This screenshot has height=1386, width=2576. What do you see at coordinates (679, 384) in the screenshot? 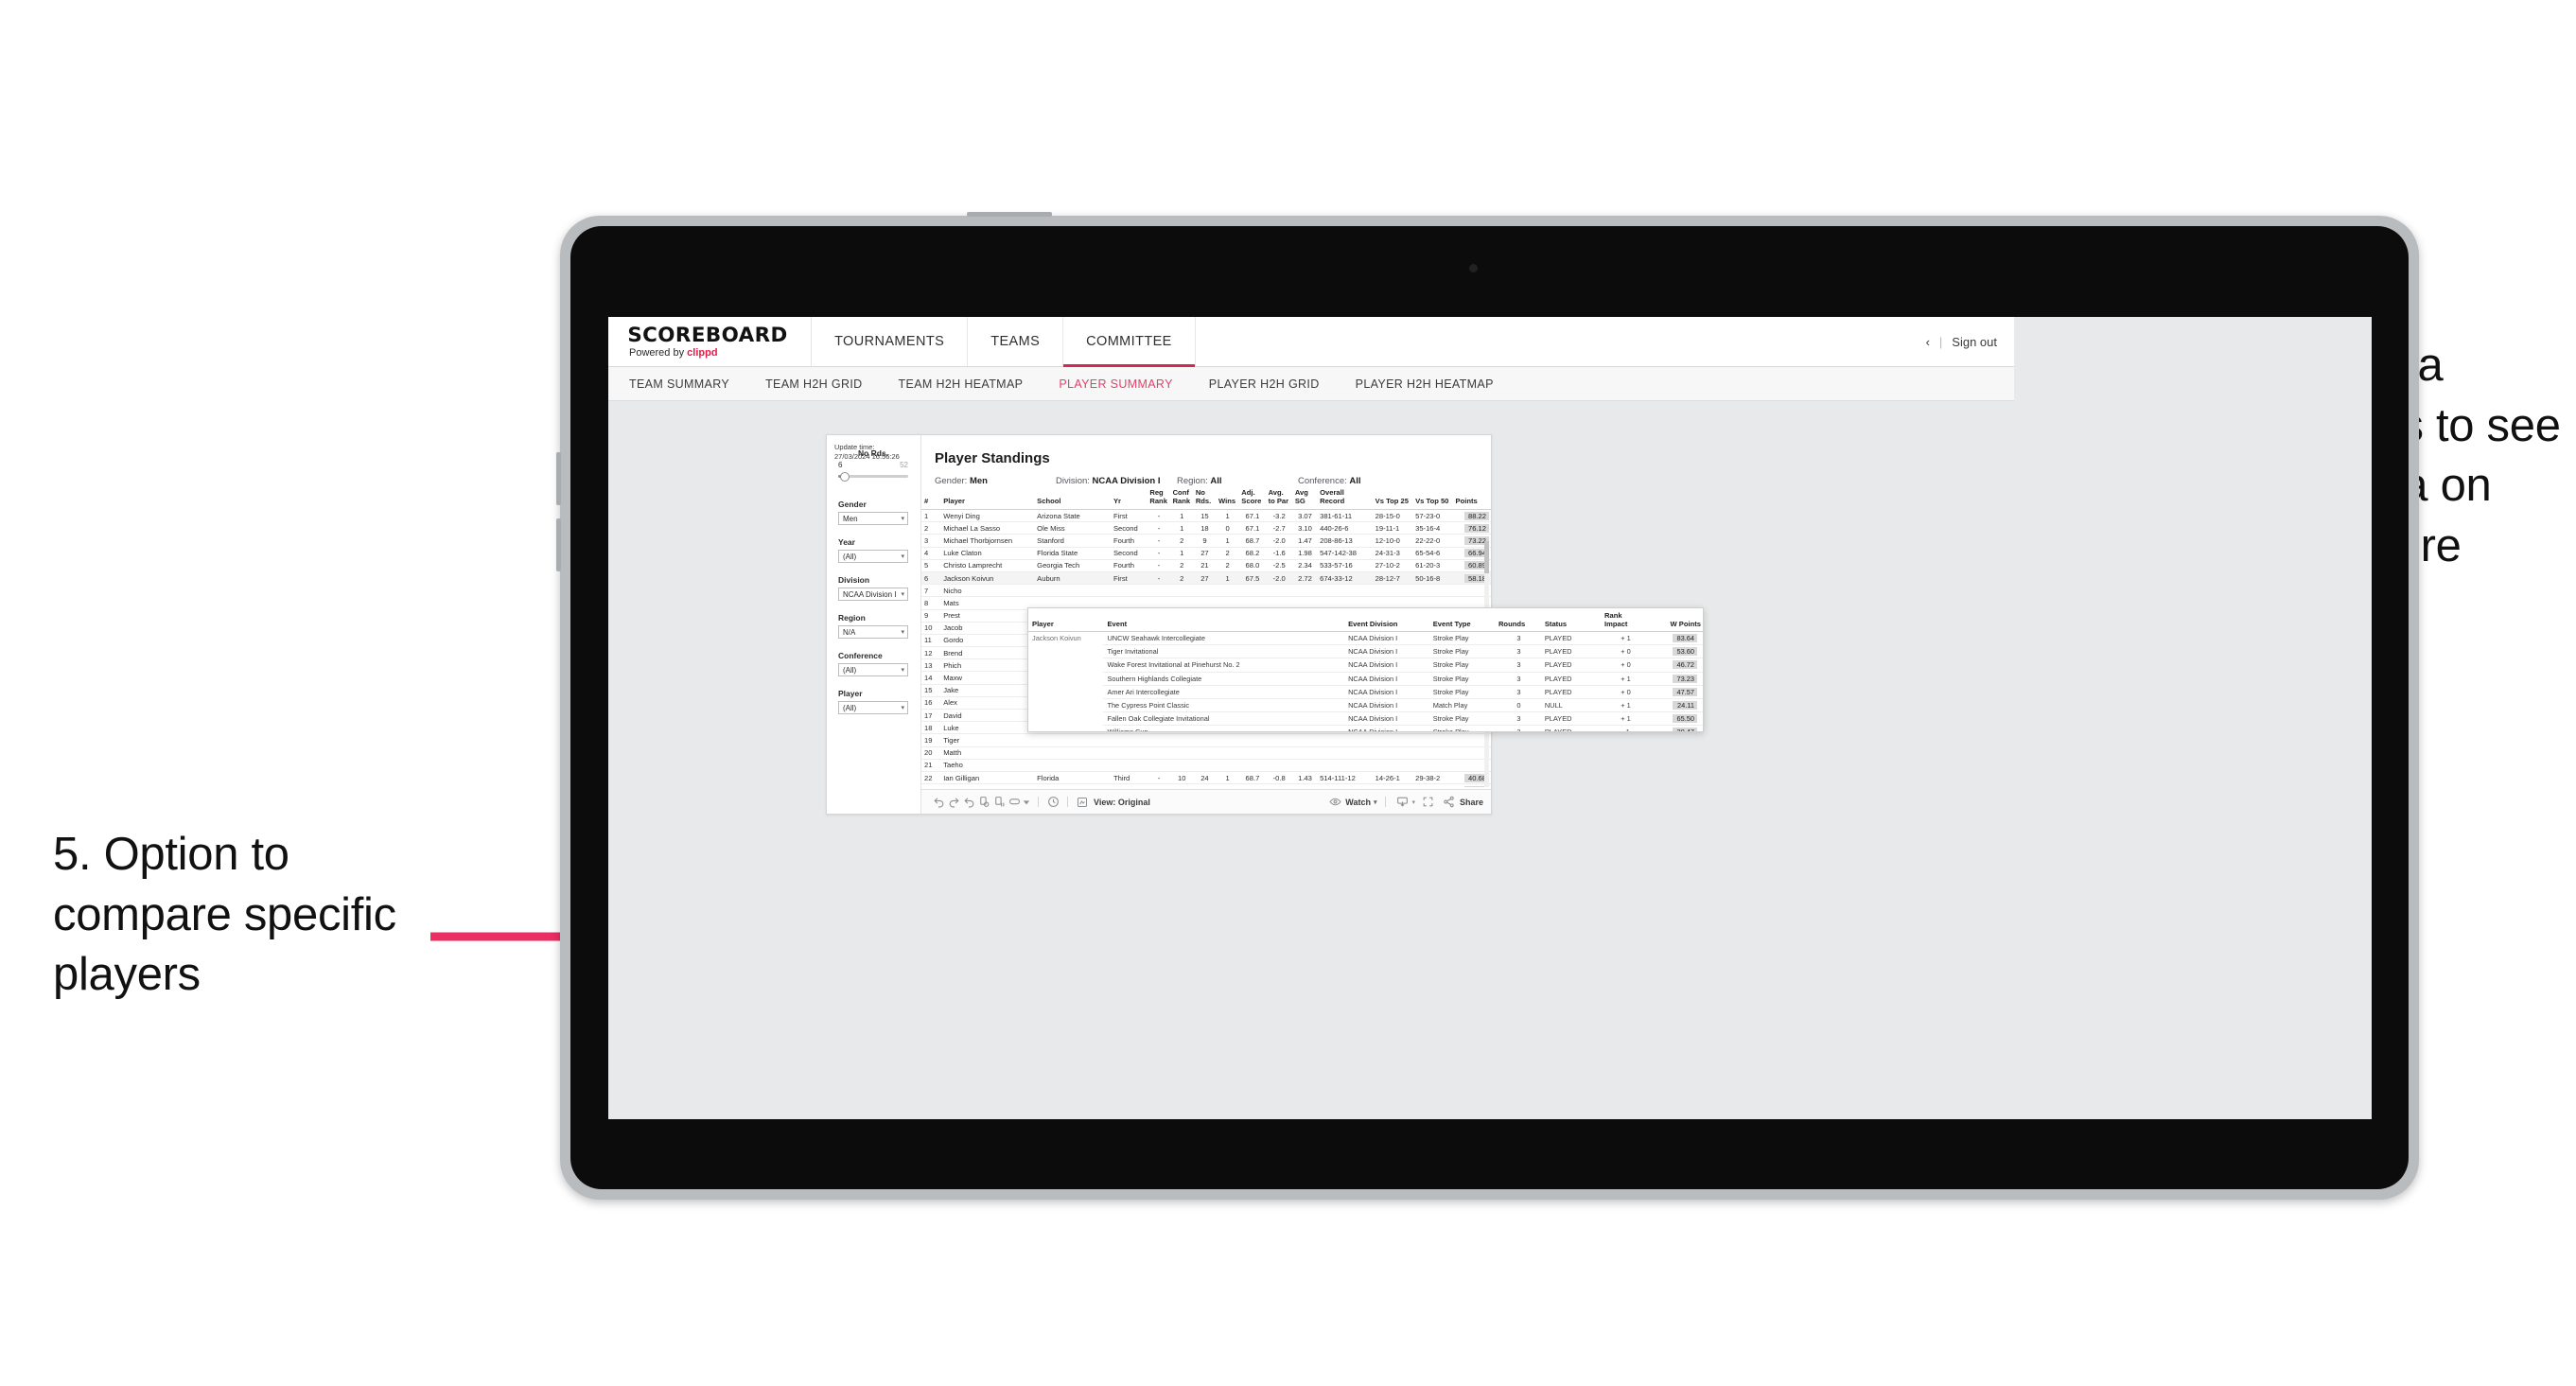
I see `subnav-item-team-summary: TEAM SUMMARY` at bounding box center [679, 384].